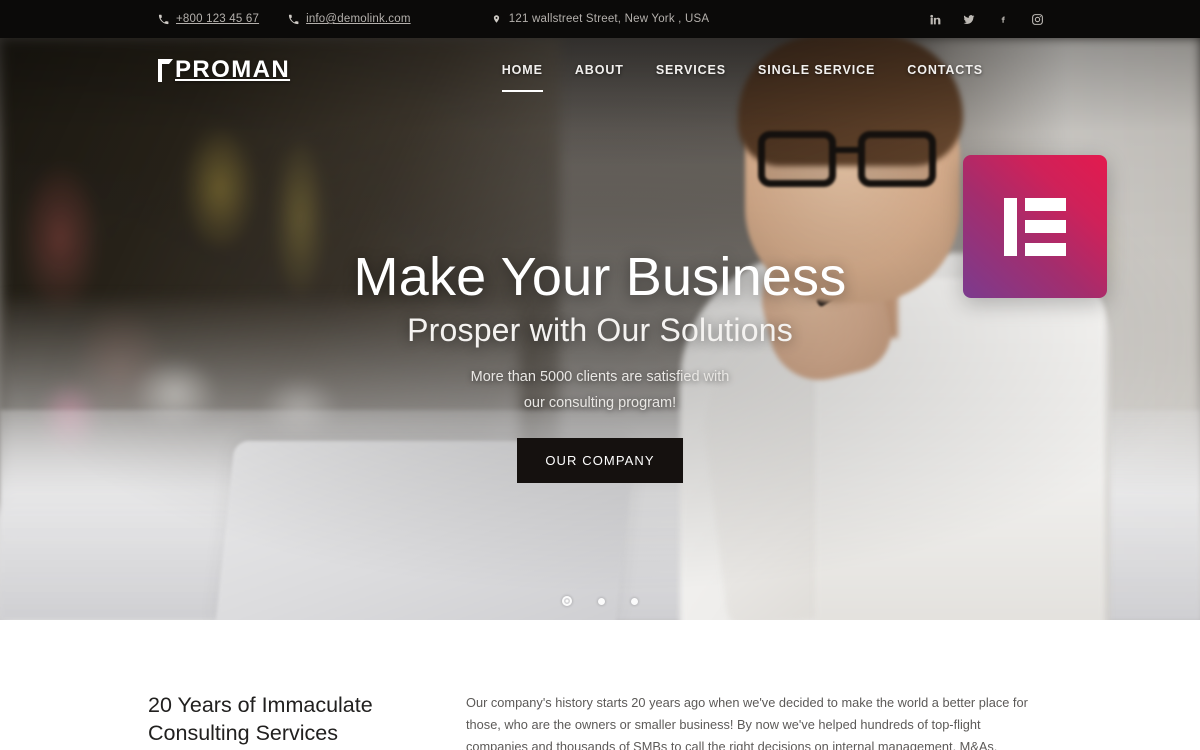 The width and height of the screenshot is (1200, 750). I want to click on phone-icon, so click(163, 19).